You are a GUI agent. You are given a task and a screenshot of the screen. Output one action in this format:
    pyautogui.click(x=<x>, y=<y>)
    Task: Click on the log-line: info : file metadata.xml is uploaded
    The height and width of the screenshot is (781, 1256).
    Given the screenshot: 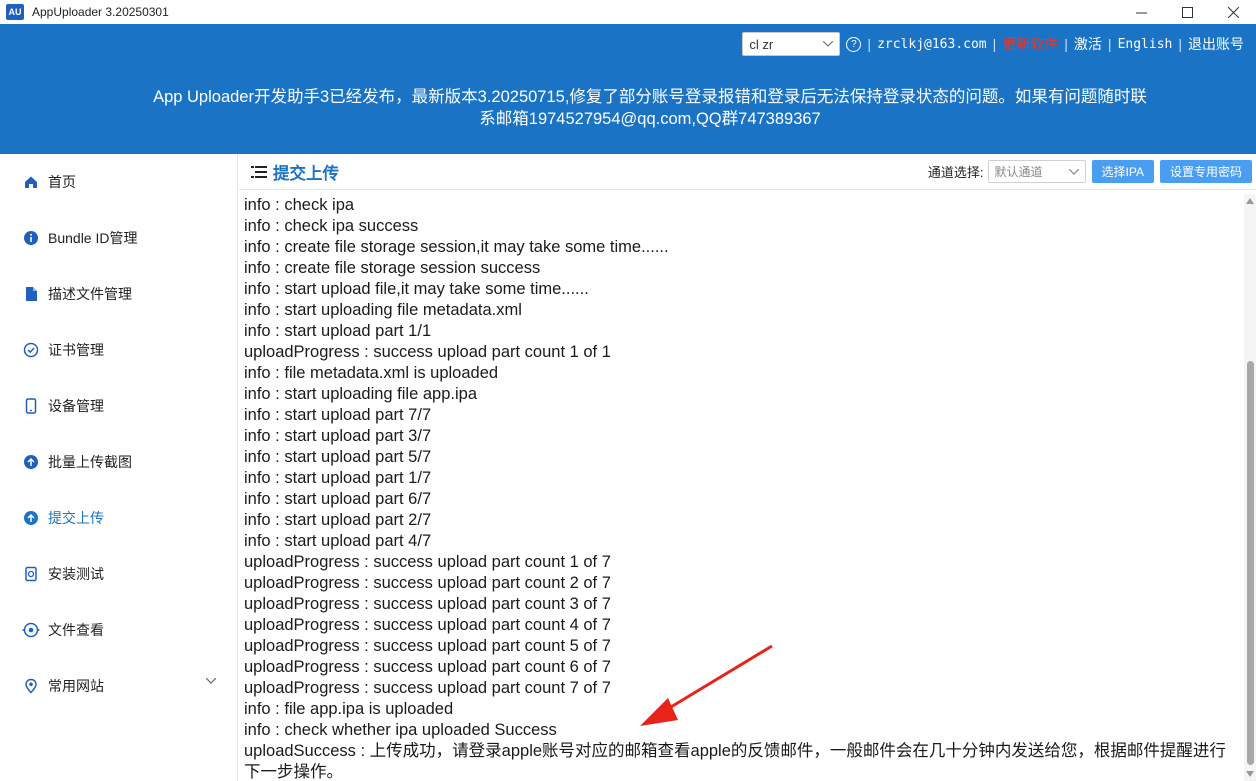 What is the action you would take?
    pyautogui.click(x=371, y=373)
    